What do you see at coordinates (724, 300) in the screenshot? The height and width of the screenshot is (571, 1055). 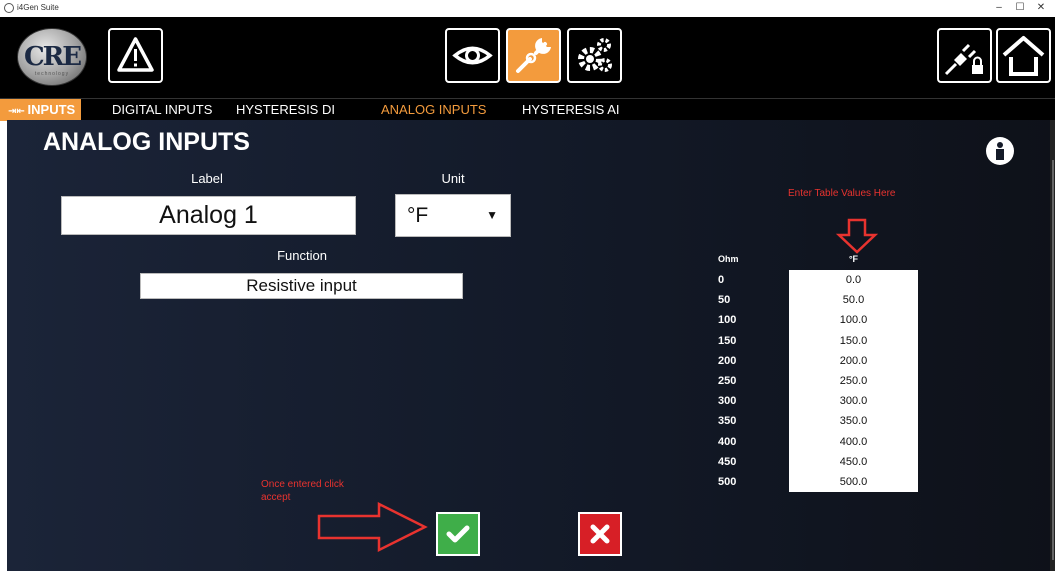 I see `ohm-cell: 50` at bounding box center [724, 300].